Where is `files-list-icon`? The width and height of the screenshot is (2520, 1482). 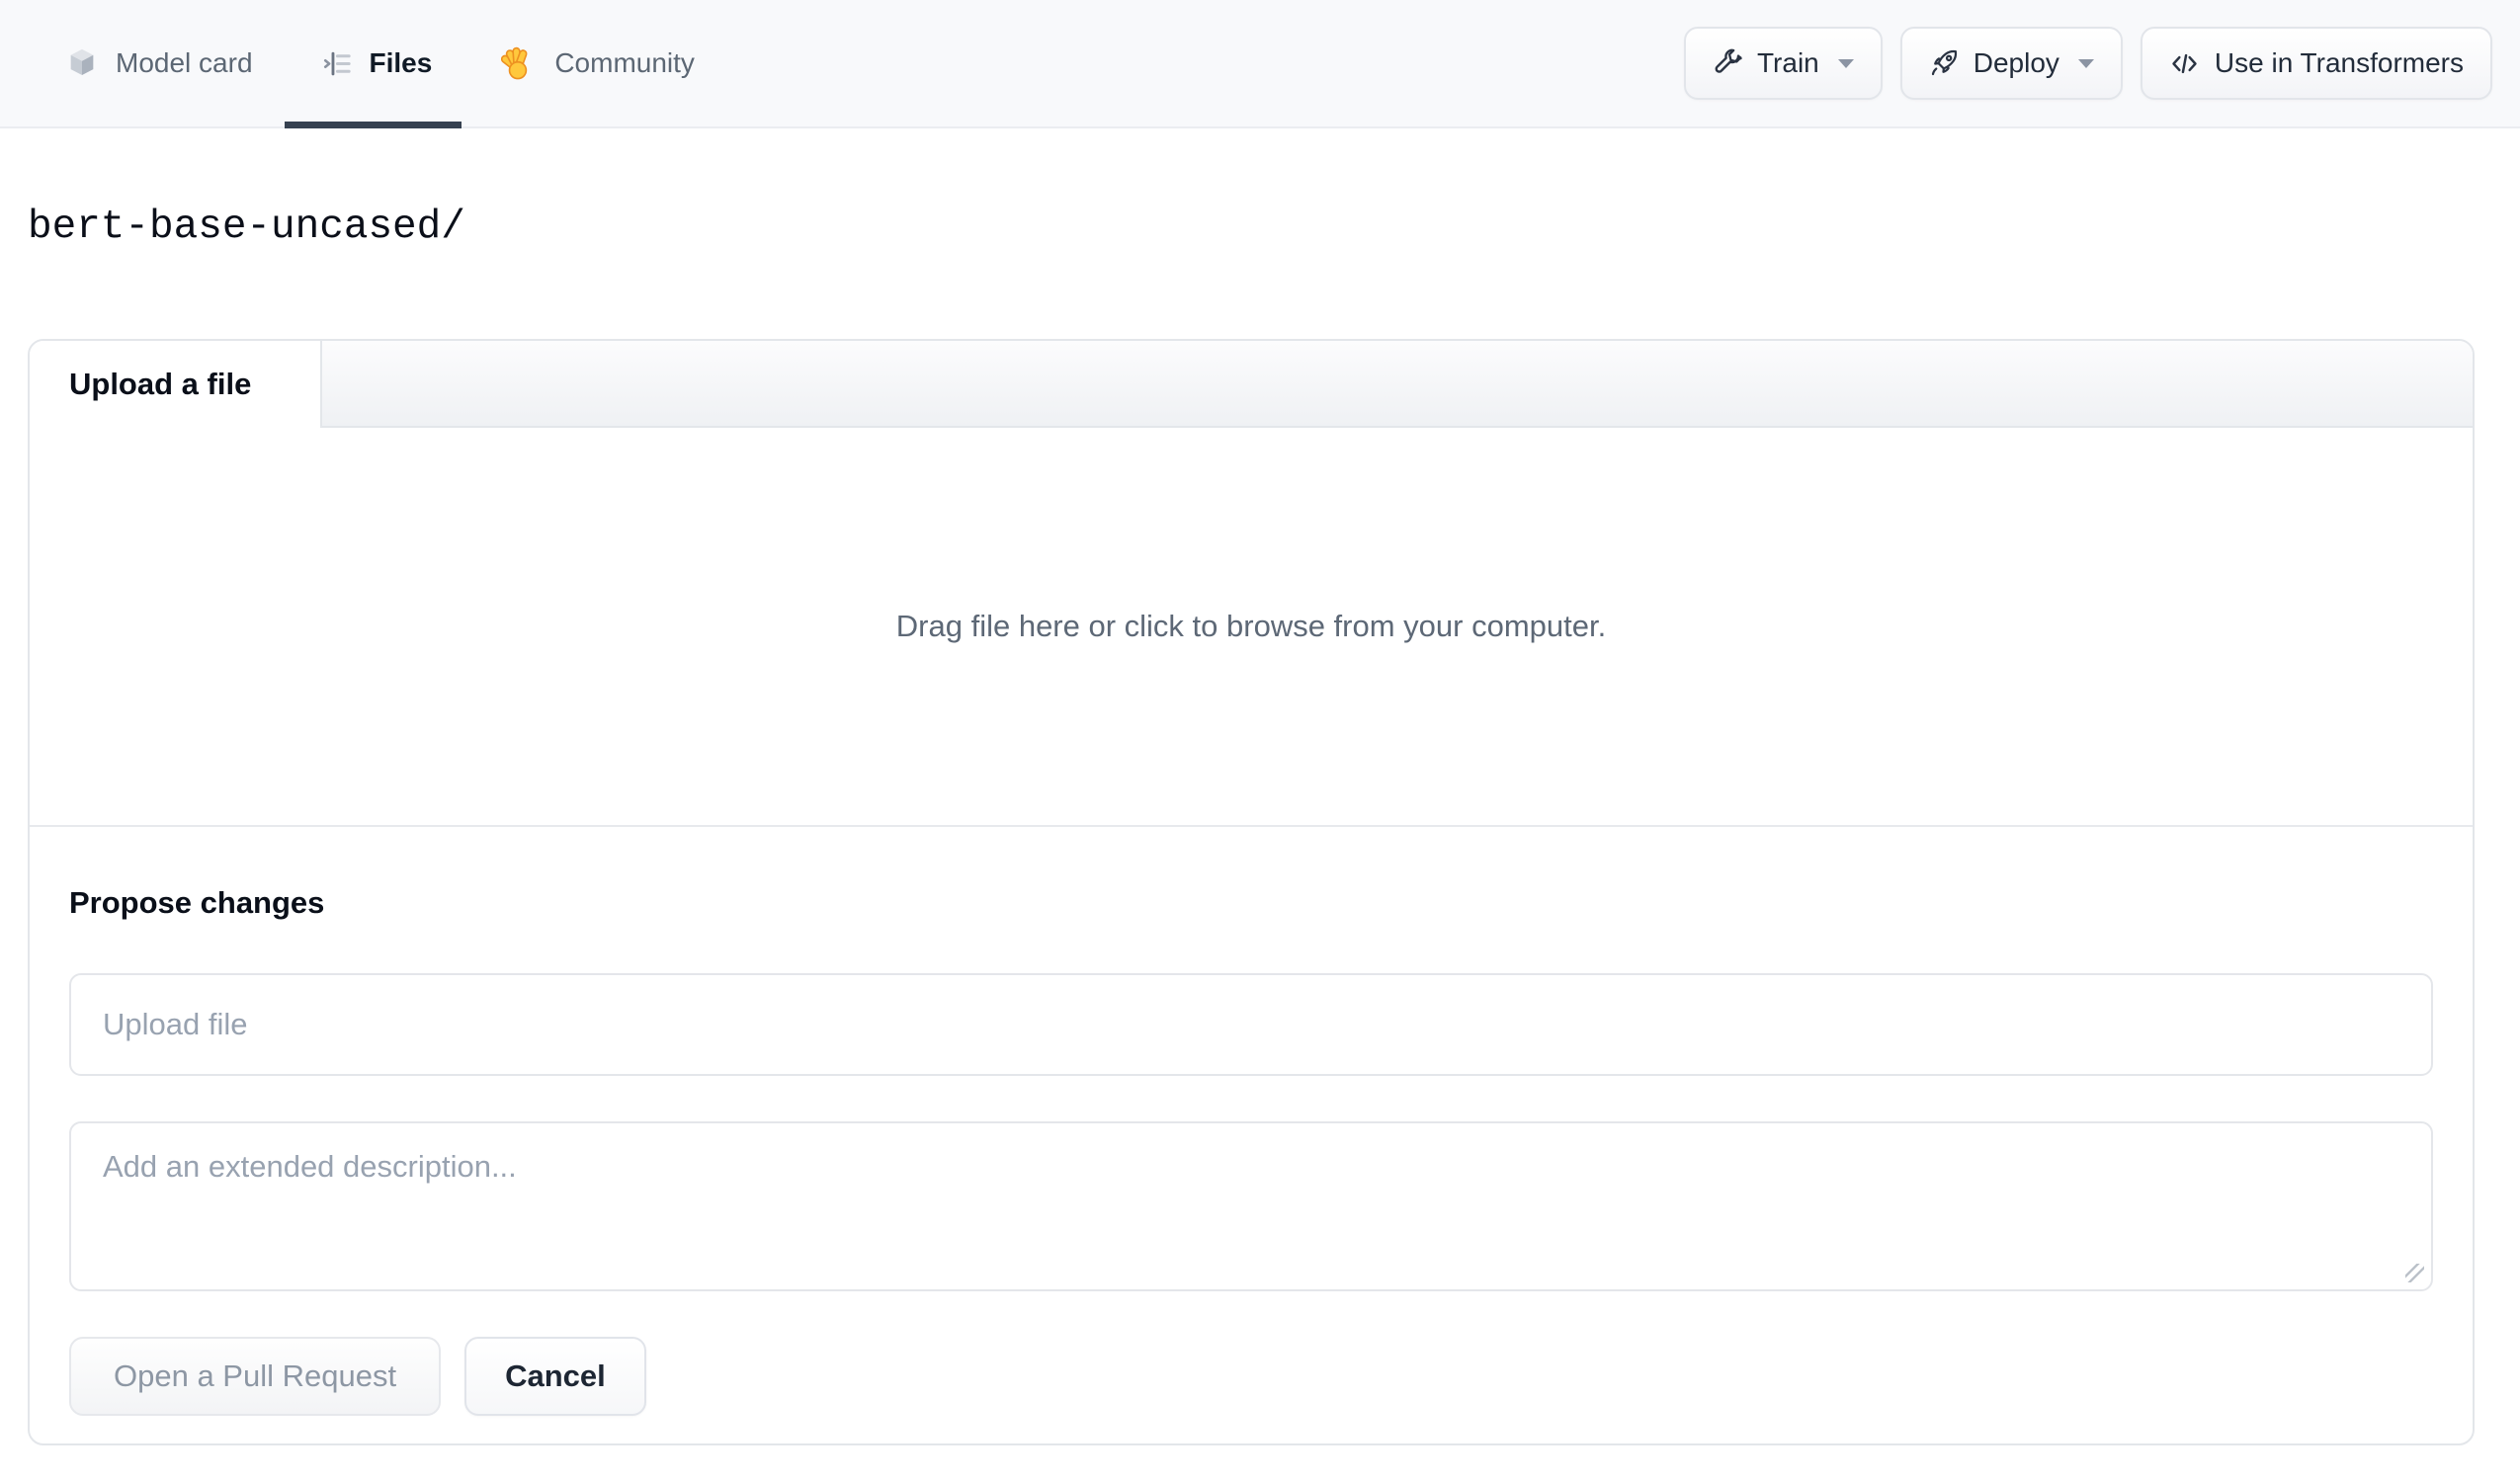
files-list-icon is located at coordinates (337, 63).